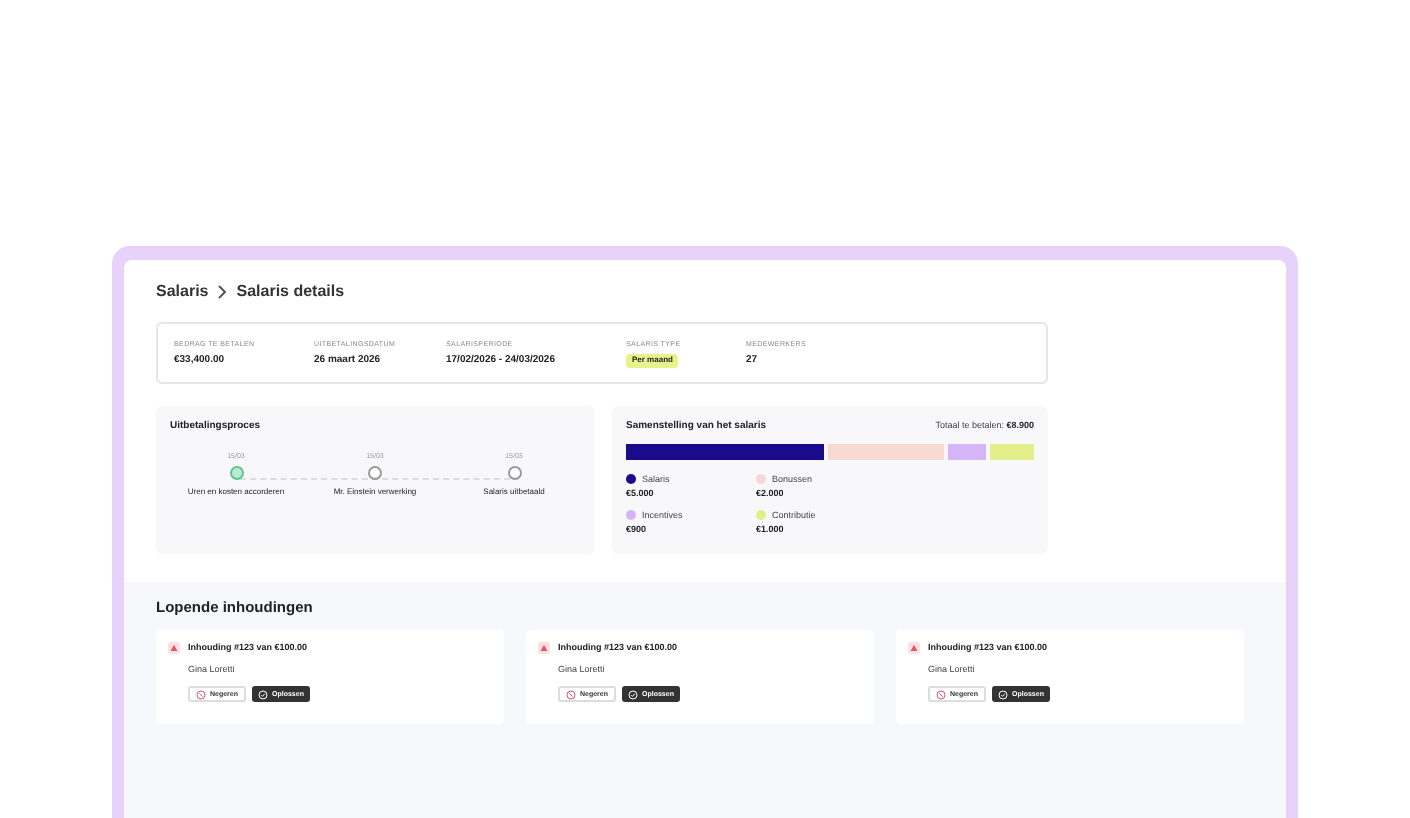 The image size is (1410, 818). I want to click on breadcrumb-item: Salaris, so click(182, 292).